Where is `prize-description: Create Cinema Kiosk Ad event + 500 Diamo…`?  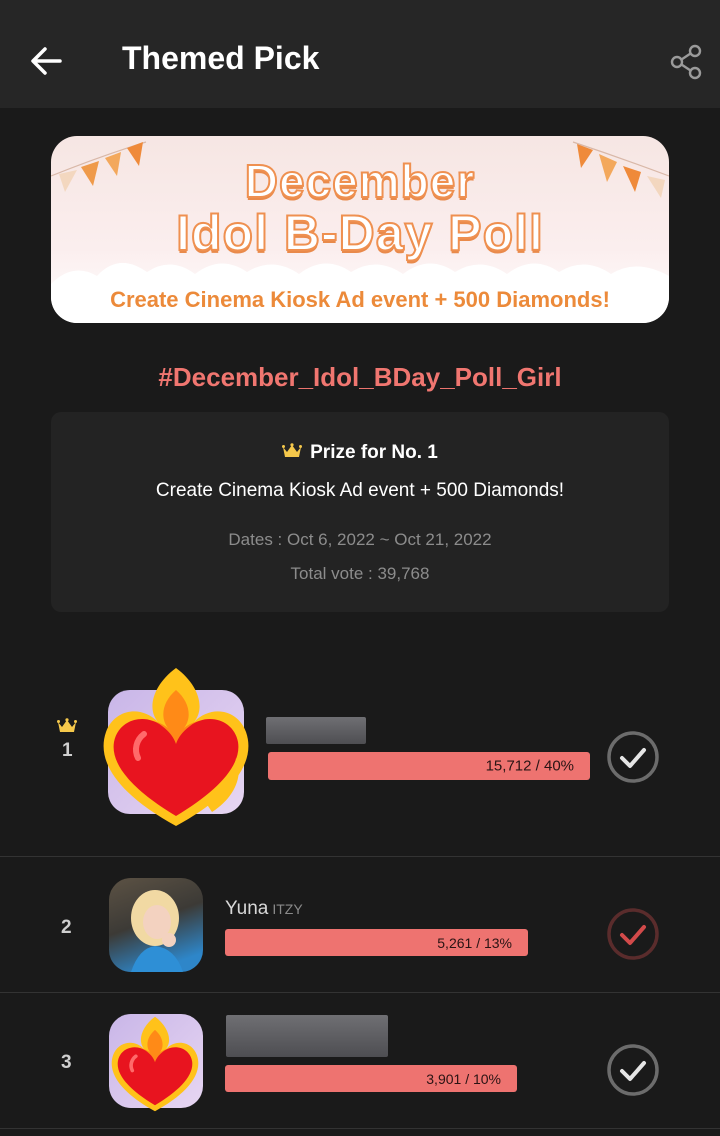 prize-description: Create Cinema Kiosk Ad event + 500 Diamo… is located at coordinates (360, 490).